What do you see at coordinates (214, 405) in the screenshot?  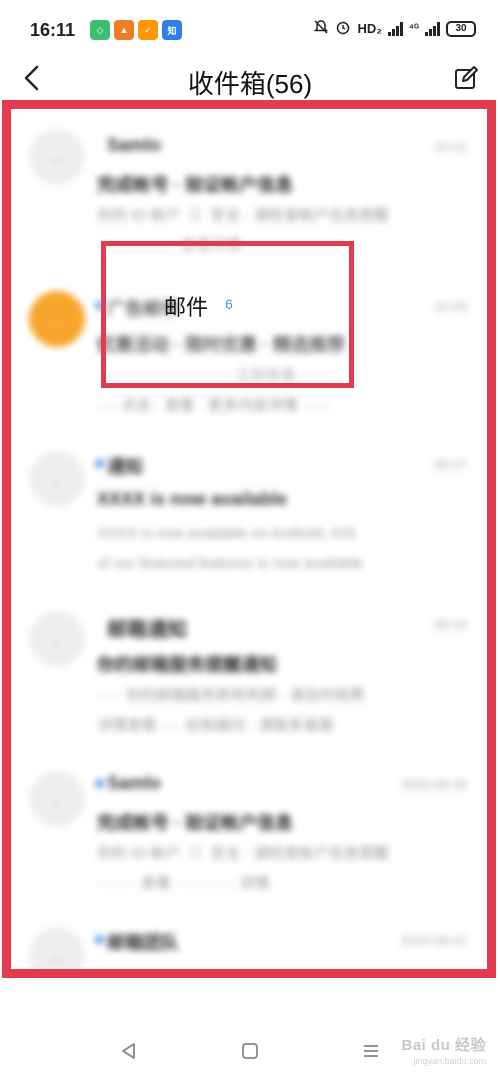 I see `mail-preview: ···· 点击 · 查看 · 更多内容详情 ······` at bounding box center [214, 405].